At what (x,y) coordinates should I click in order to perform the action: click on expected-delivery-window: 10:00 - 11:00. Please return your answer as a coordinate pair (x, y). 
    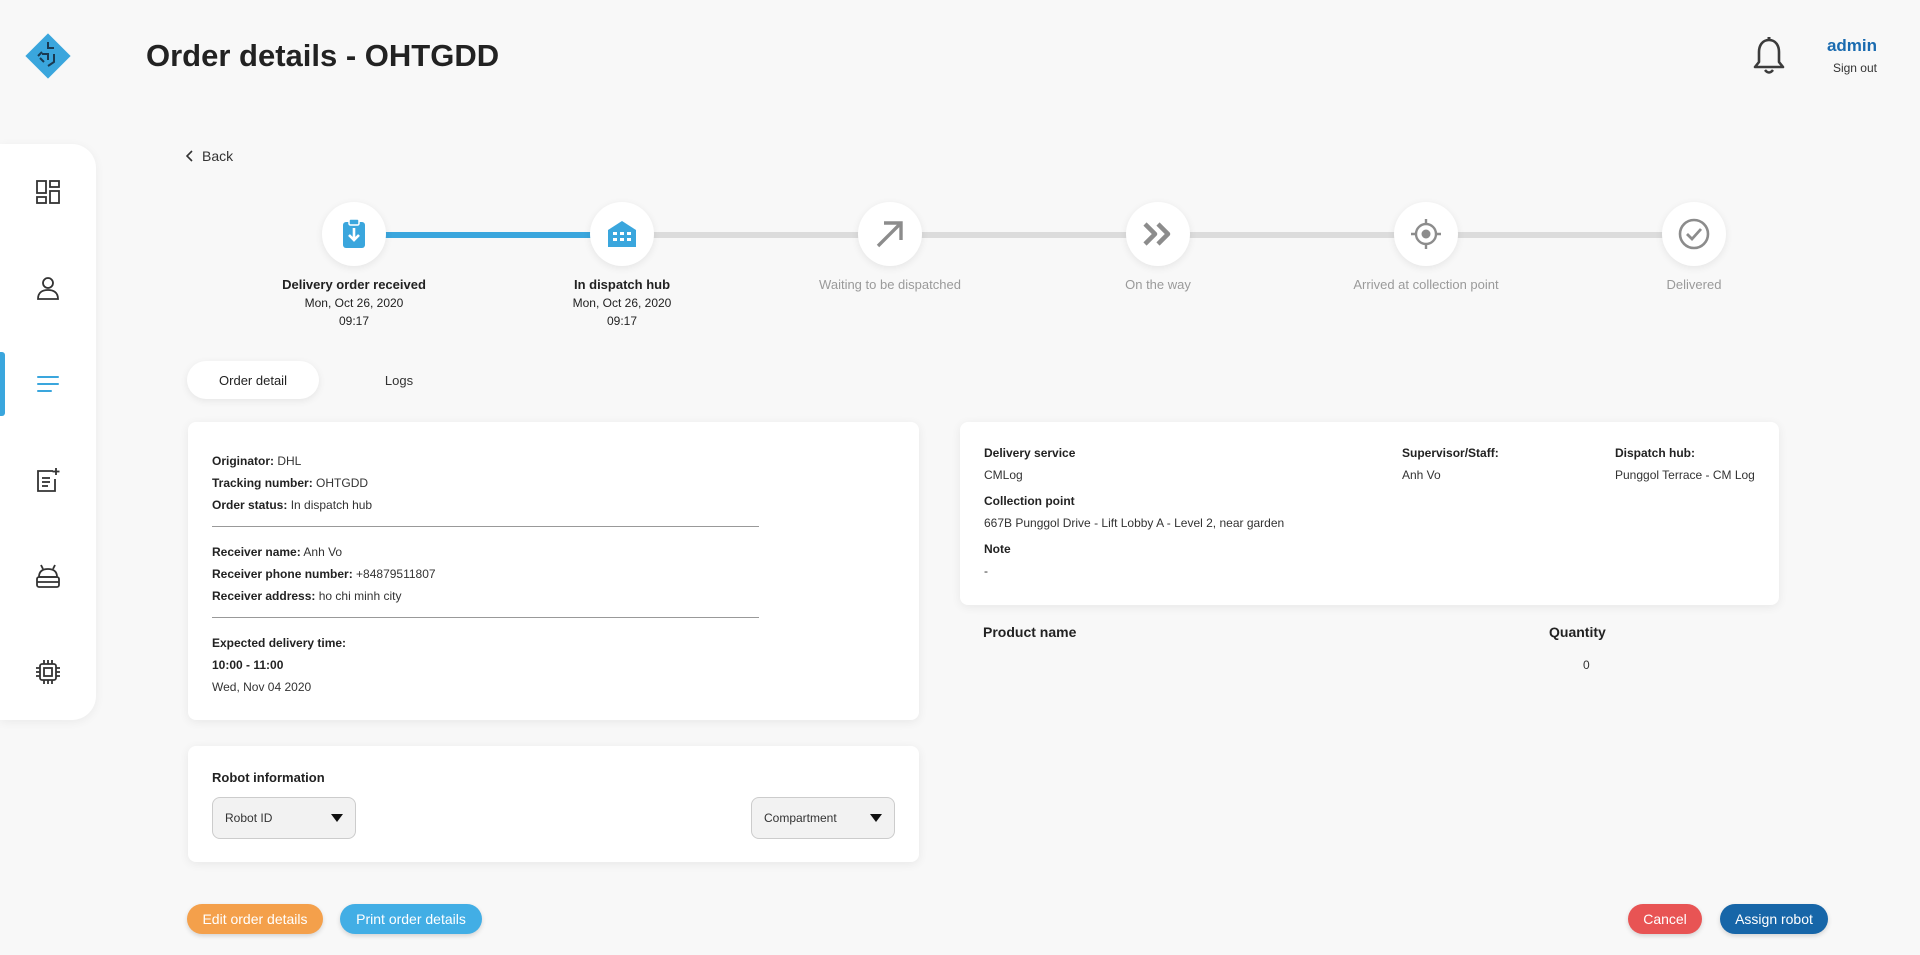
    Looking at the image, I should click on (248, 665).